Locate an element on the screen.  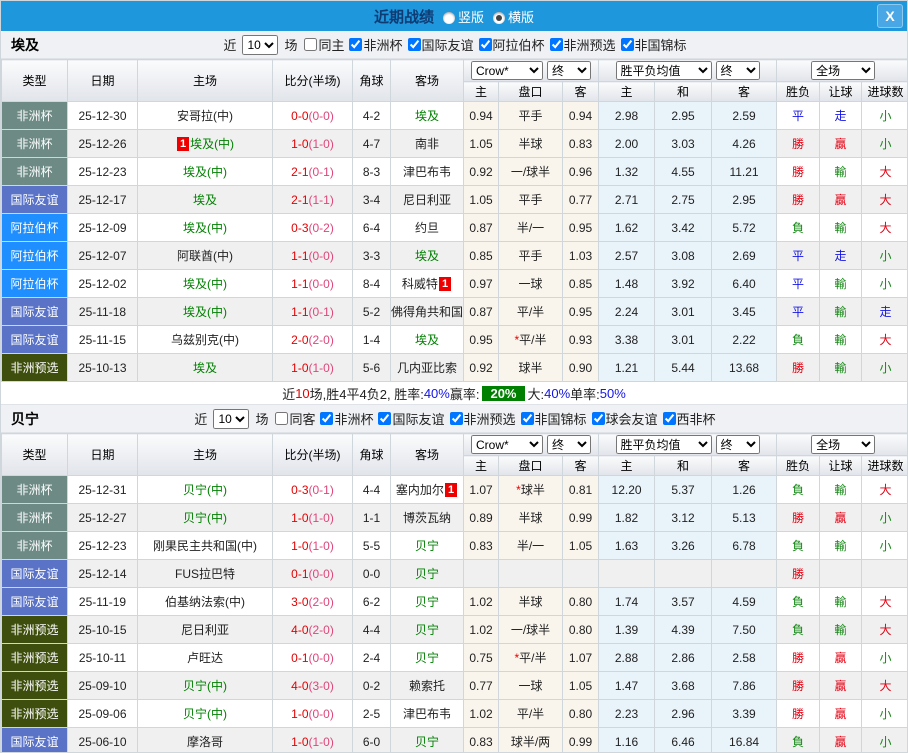
mean-home: 2.24 is located at coordinates (627, 311).